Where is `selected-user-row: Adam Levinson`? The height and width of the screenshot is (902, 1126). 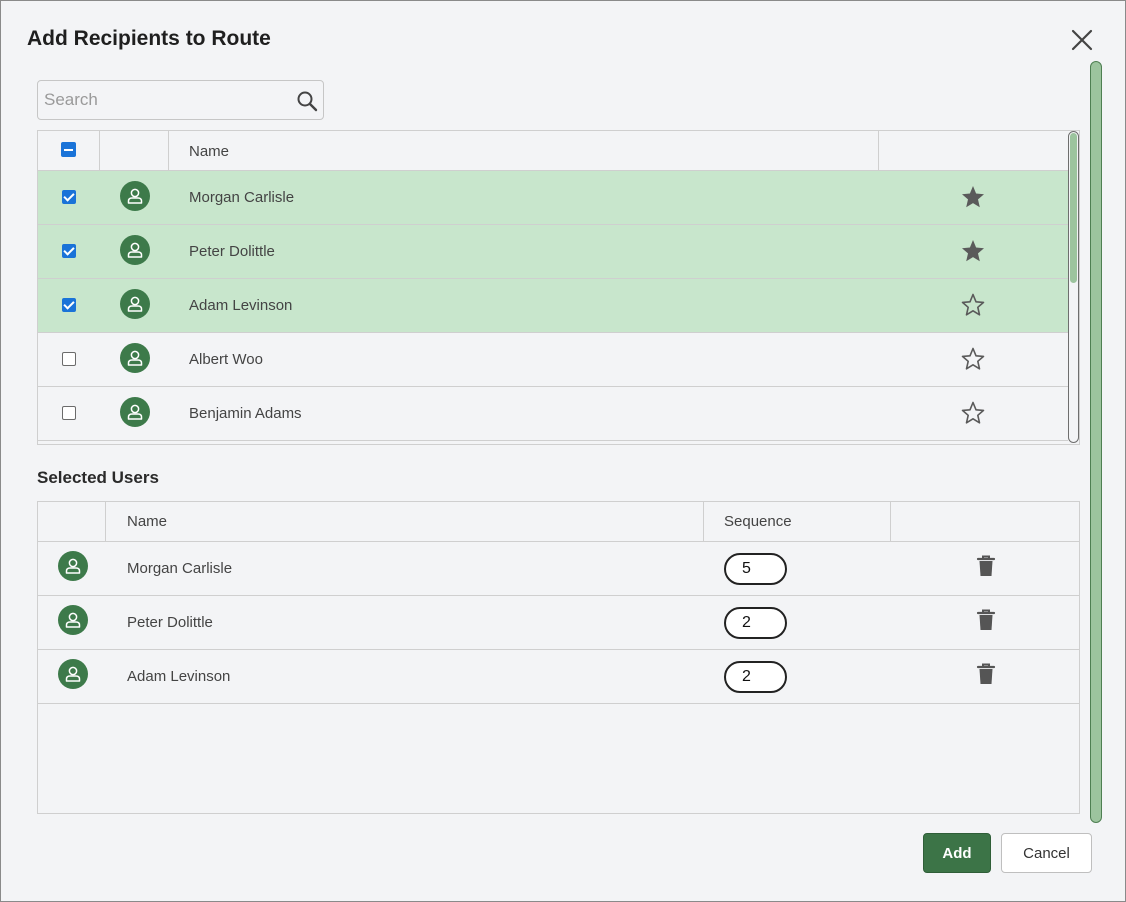 selected-user-row: Adam Levinson is located at coordinates (558, 677).